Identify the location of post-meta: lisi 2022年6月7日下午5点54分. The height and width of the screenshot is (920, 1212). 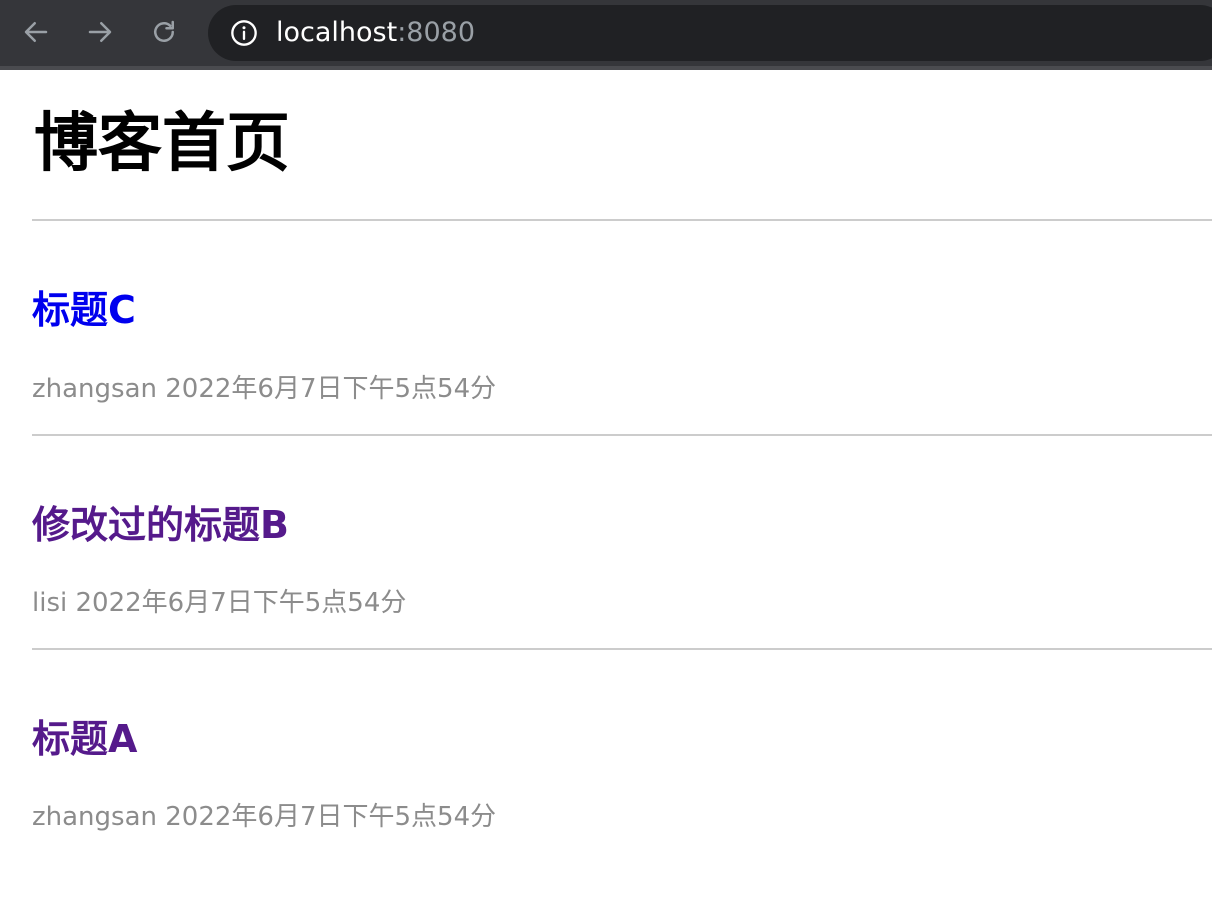
(219, 603).